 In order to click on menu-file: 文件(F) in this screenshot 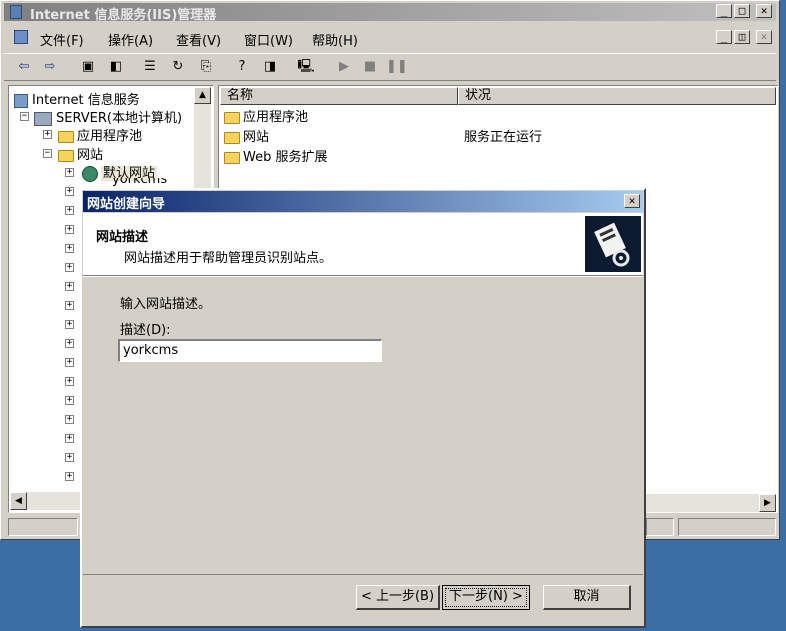, I will do `click(62, 39)`.